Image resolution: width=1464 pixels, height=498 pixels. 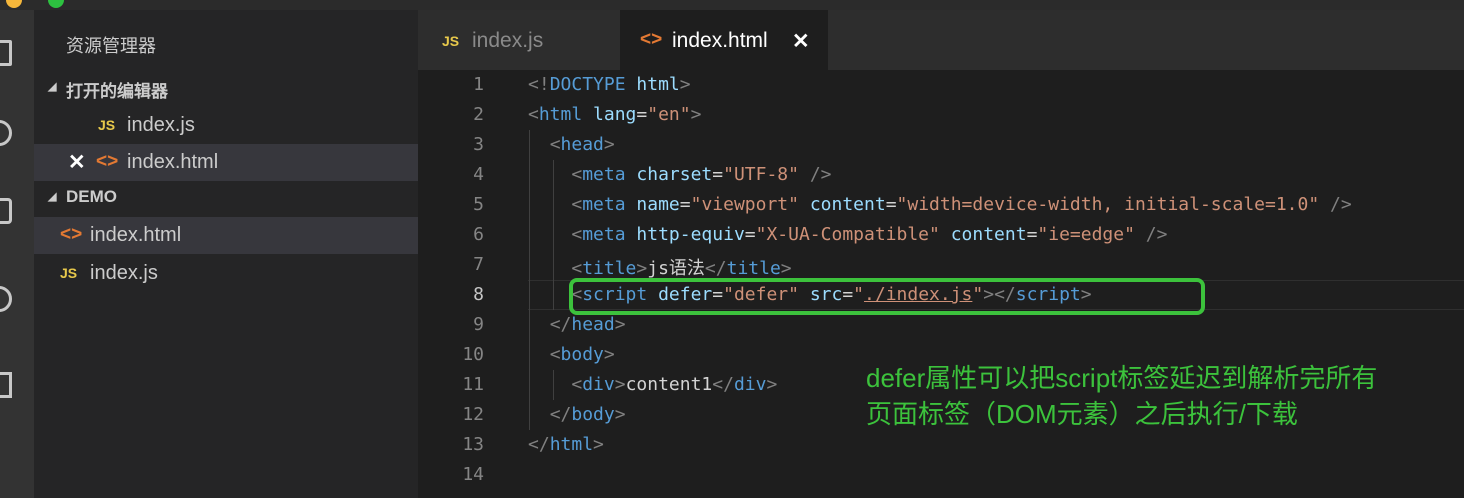 What do you see at coordinates (226, 235) in the screenshot?
I see `project-file-index-html: <> index.html` at bounding box center [226, 235].